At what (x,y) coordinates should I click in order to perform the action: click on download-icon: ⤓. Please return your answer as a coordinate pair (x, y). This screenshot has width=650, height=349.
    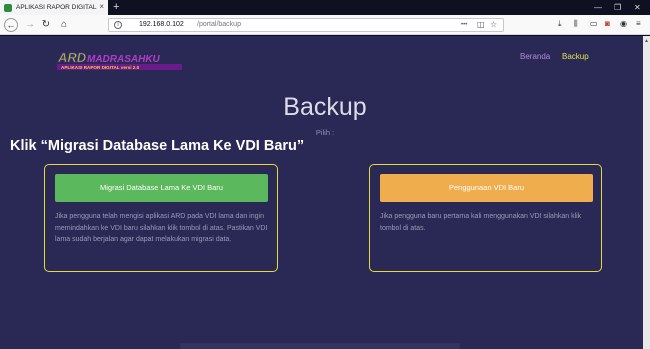
    Looking at the image, I should click on (560, 24).